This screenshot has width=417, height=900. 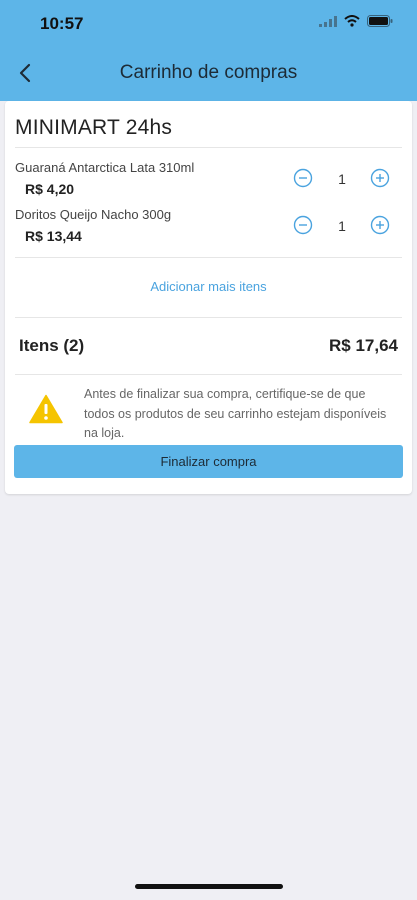 What do you see at coordinates (94, 127) in the screenshot?
I see `store-name: MINIMART 24hs` at bounding box center [94, 127].